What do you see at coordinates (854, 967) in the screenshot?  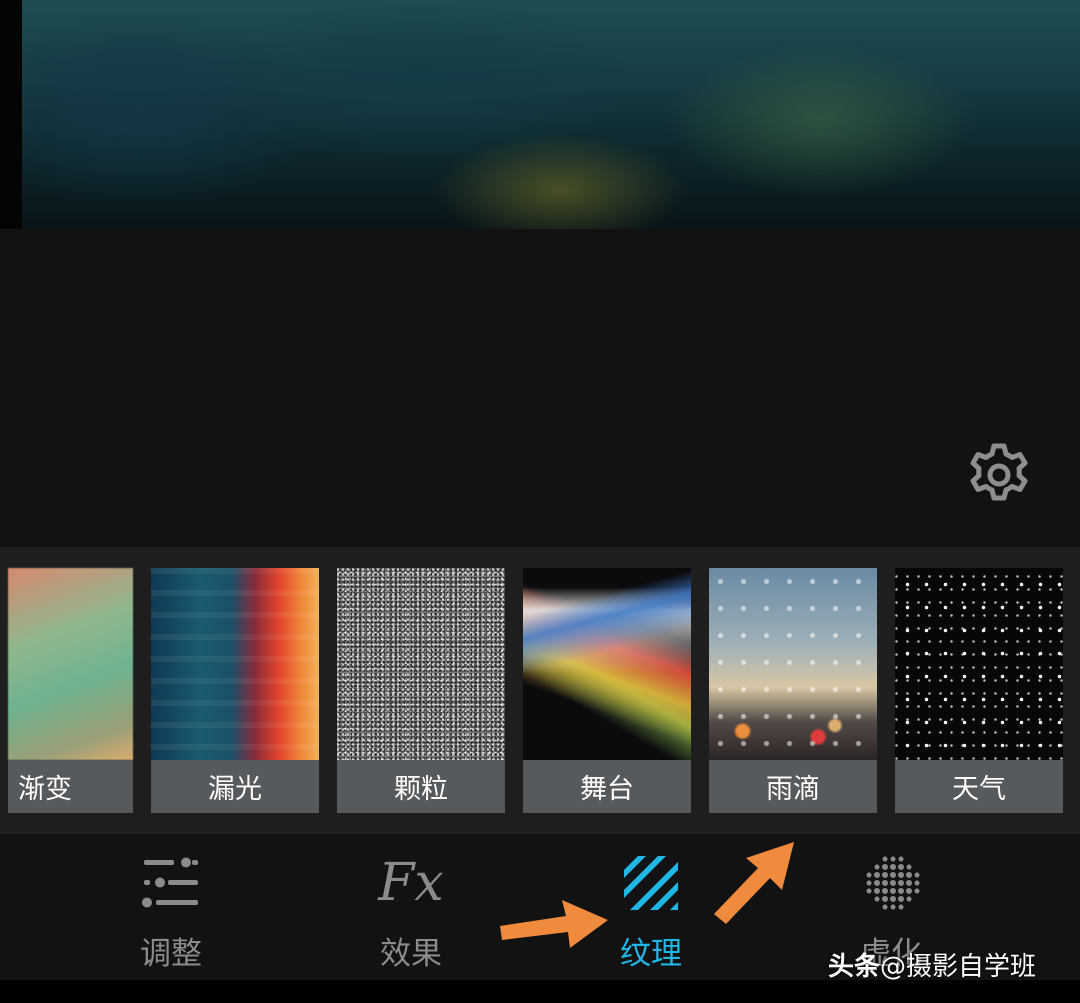 I see `watermark-brand: 头条` at bounding box center [854, 967].